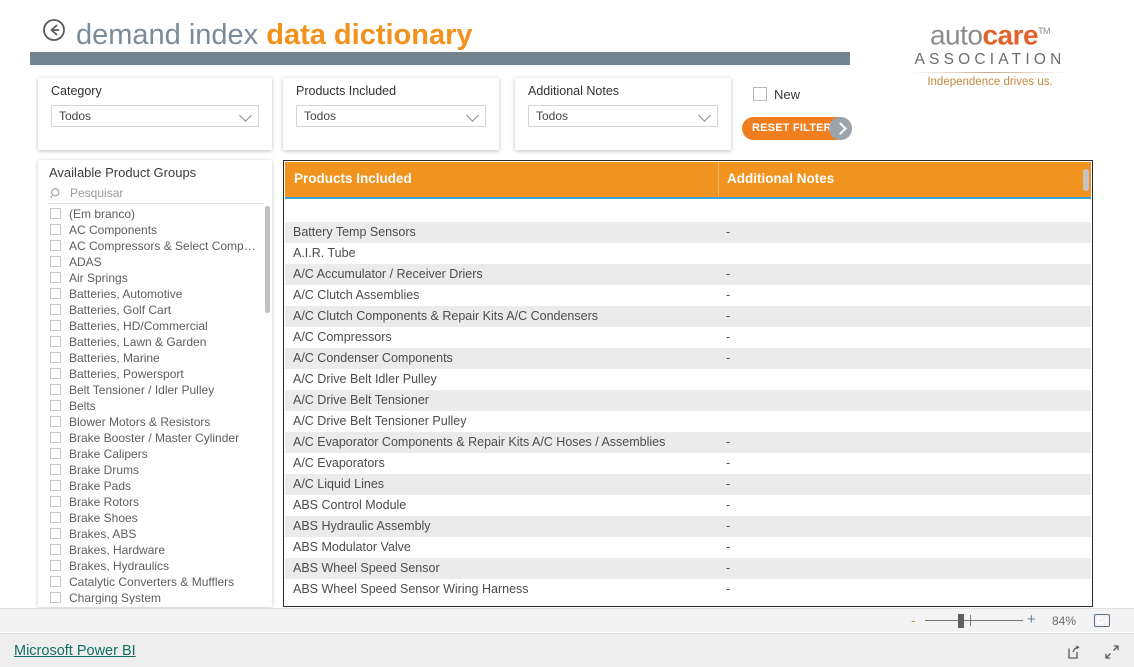 This screenshot has height=667, width=1134. I want to click on list-item: Catalytic Converters & Mufflers, so click(157, 582).